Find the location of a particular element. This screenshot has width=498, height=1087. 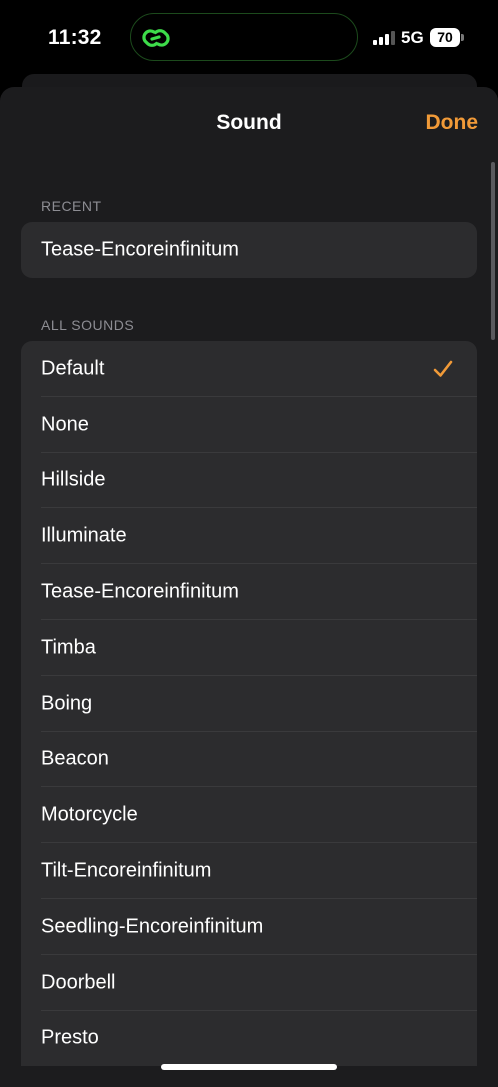

sound-label: None is located at coordinates (65, 424).